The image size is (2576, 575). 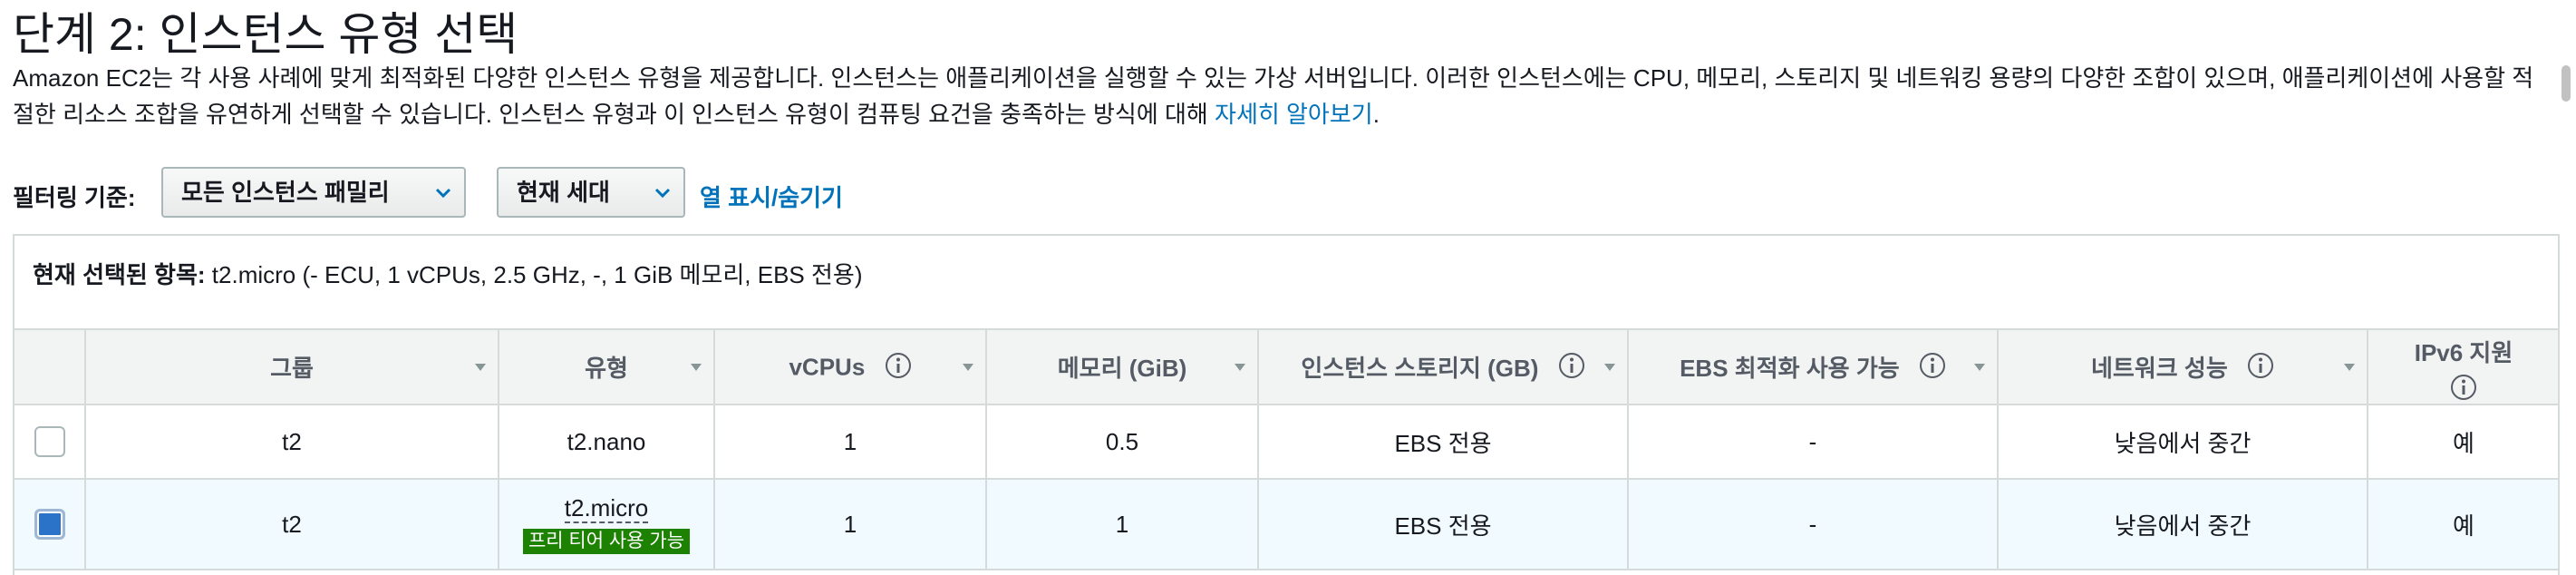 What do you see at coordinates (2463, 367) in the screenshot?
I see `header-ipv6: IPv6 지원` at bounding box center [2463, 367].